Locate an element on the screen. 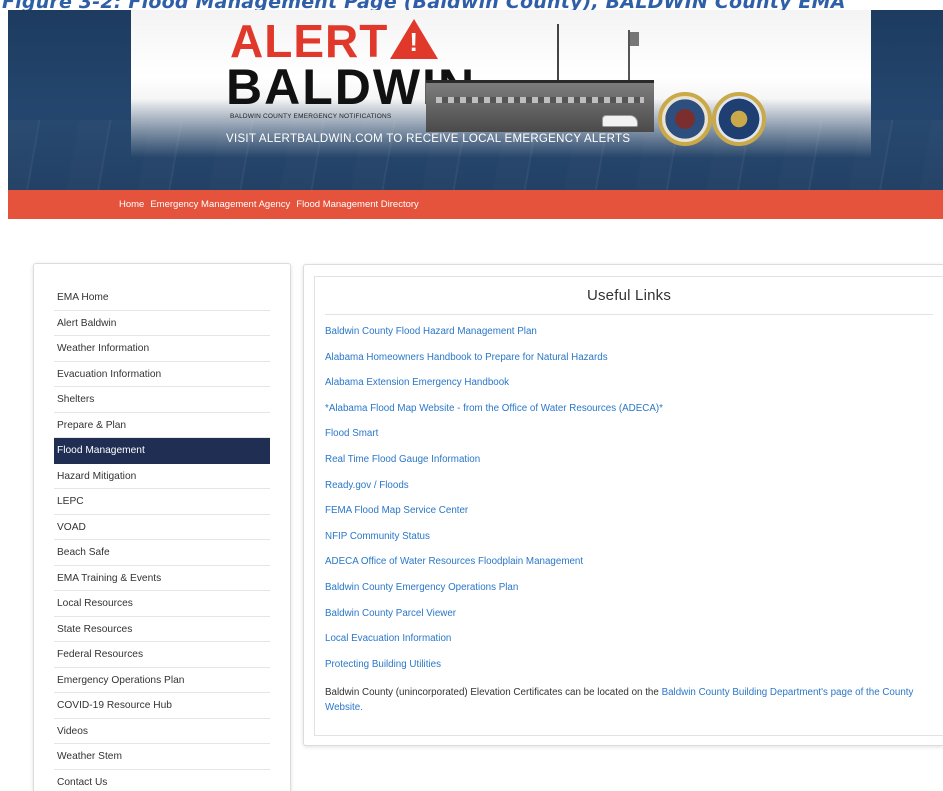 This screenshot has height=791, width=943. agency-seal-icon is located at coordinates (739, 119).